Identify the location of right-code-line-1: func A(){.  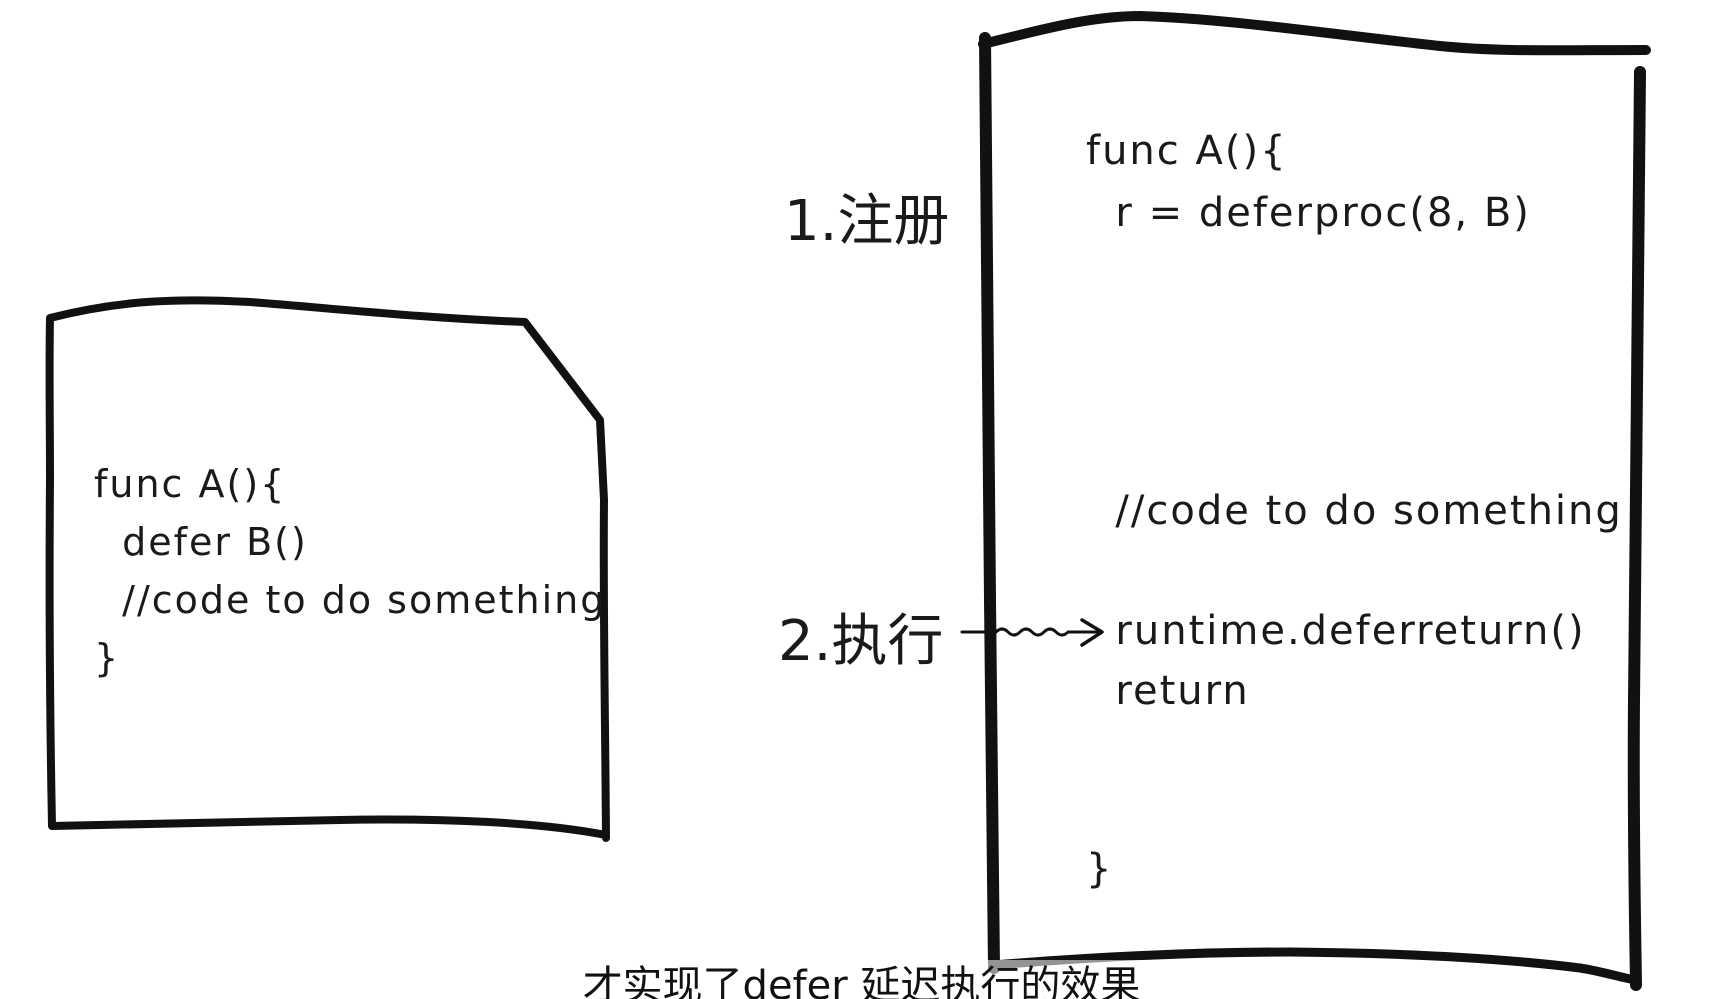
(1187, 151).